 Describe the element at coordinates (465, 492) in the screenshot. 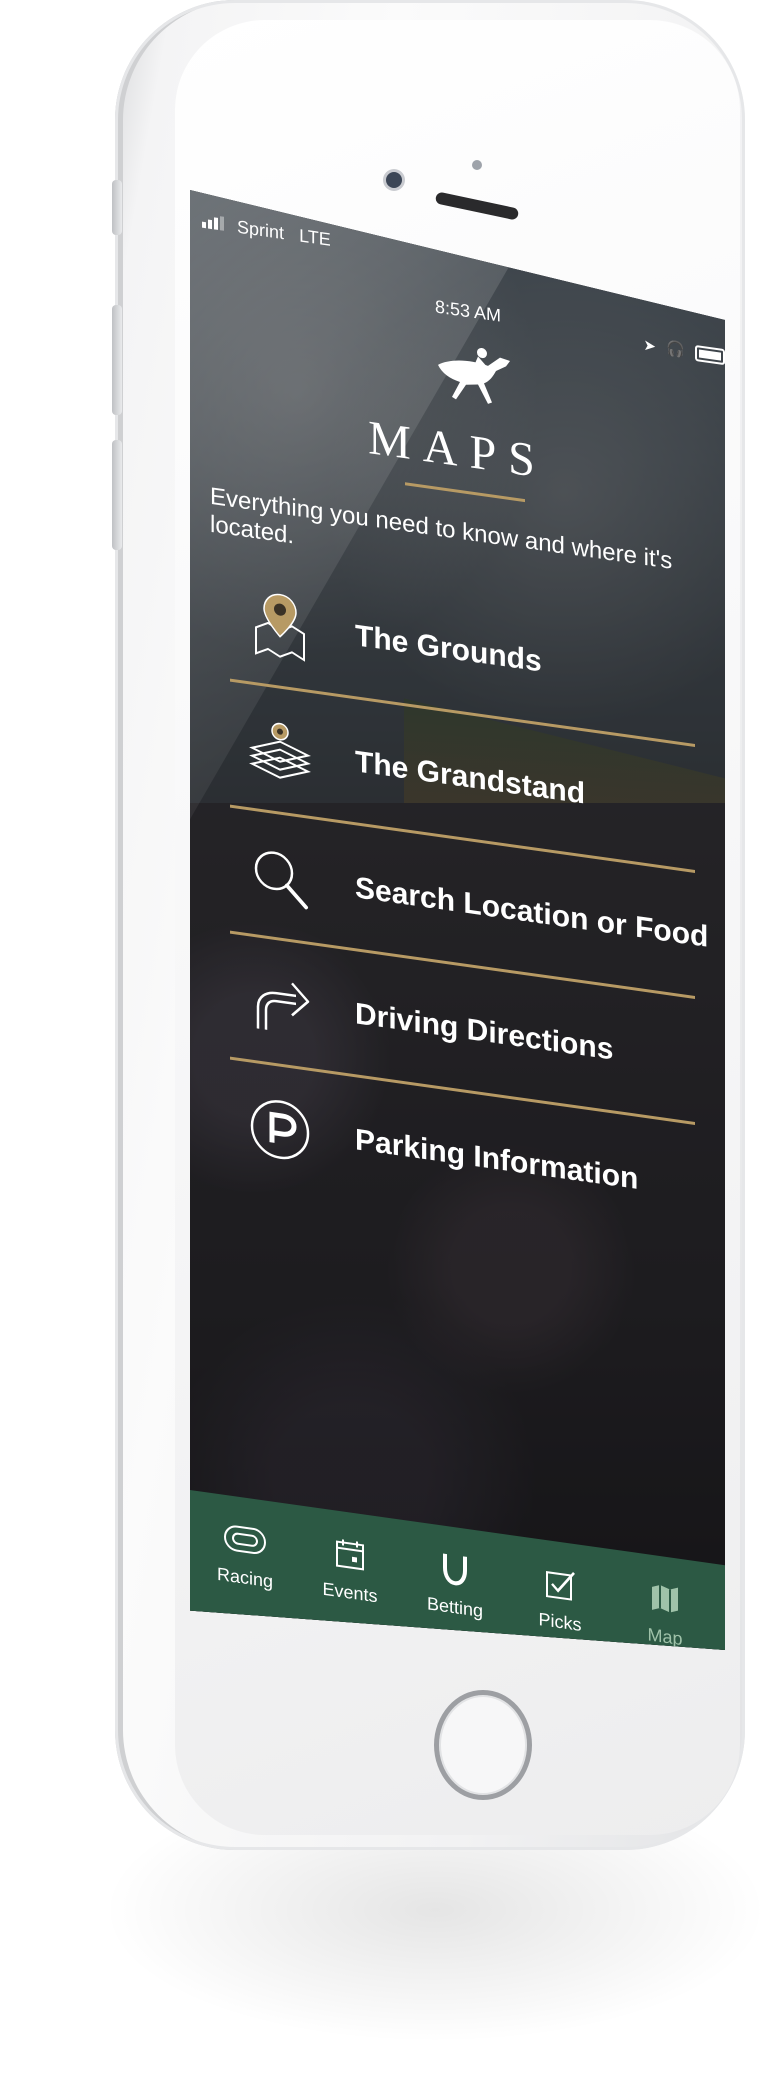

I see `title-divider` at that location.